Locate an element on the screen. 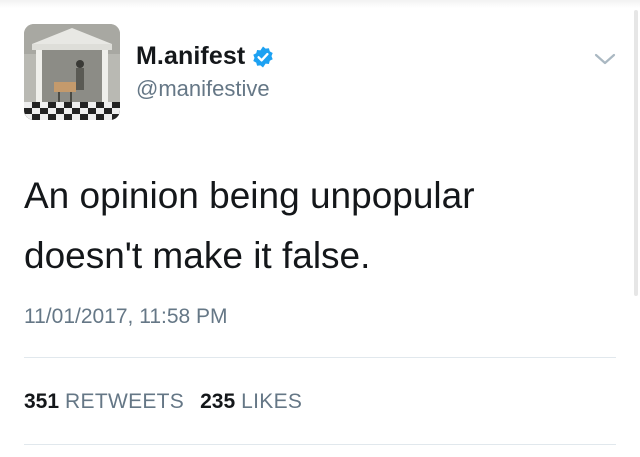  scrollbar is located at coordinates (636, 153).